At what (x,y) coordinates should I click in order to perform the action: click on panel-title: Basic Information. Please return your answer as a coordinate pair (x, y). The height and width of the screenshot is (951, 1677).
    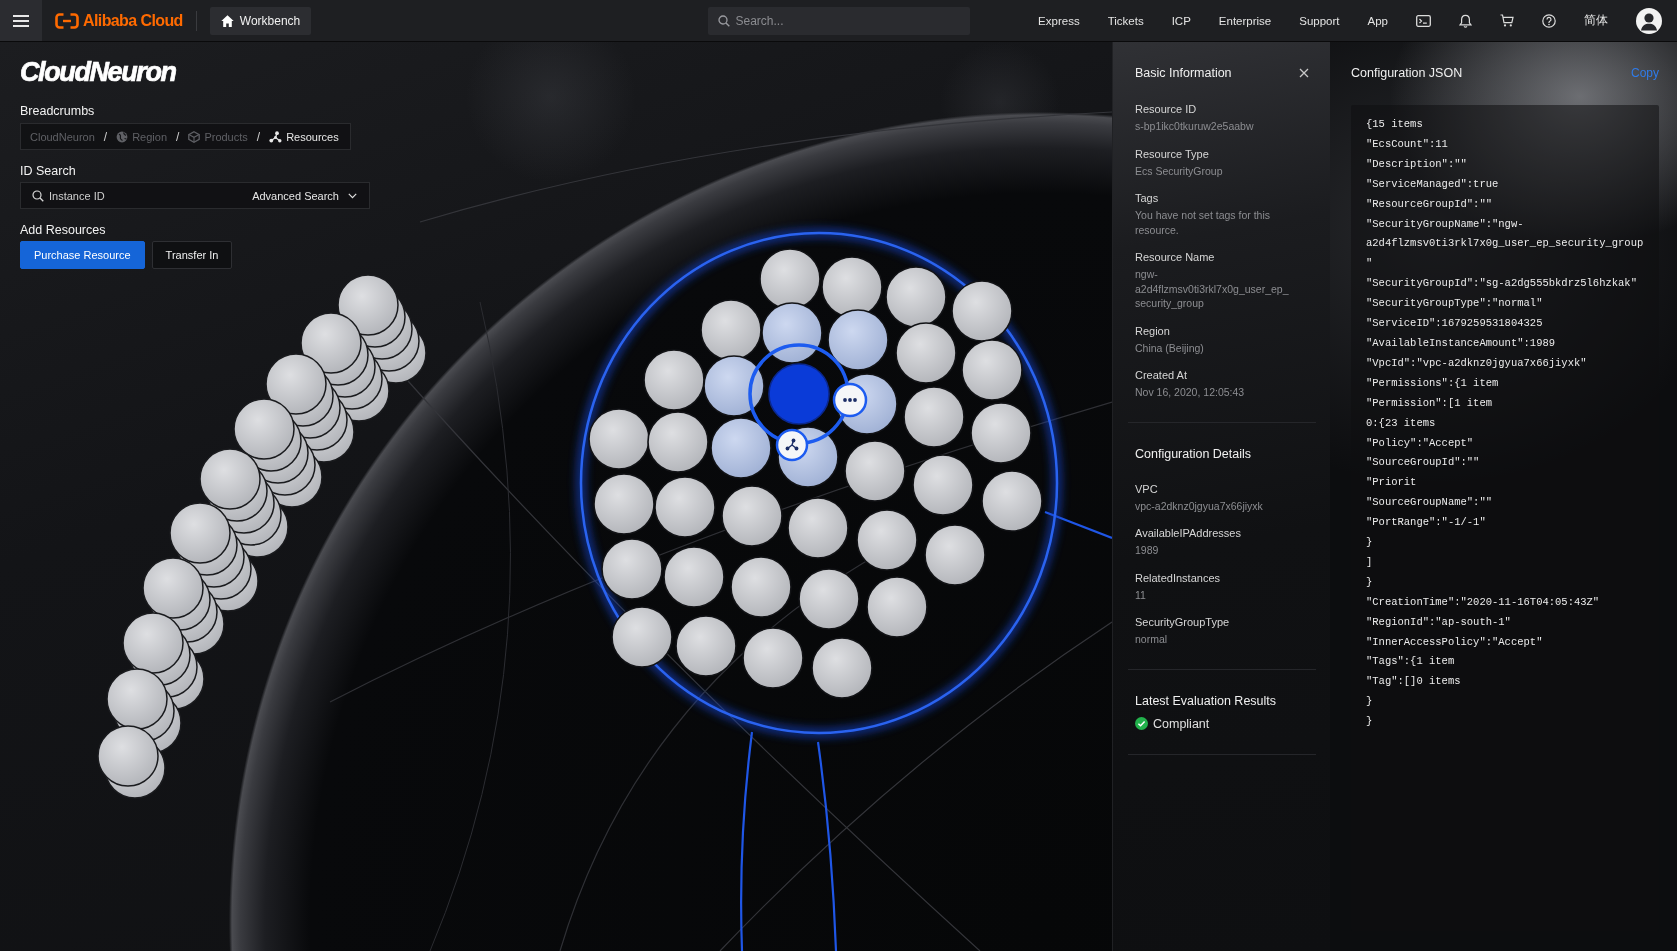
    Looking at the image, I should click on (1183, 73).